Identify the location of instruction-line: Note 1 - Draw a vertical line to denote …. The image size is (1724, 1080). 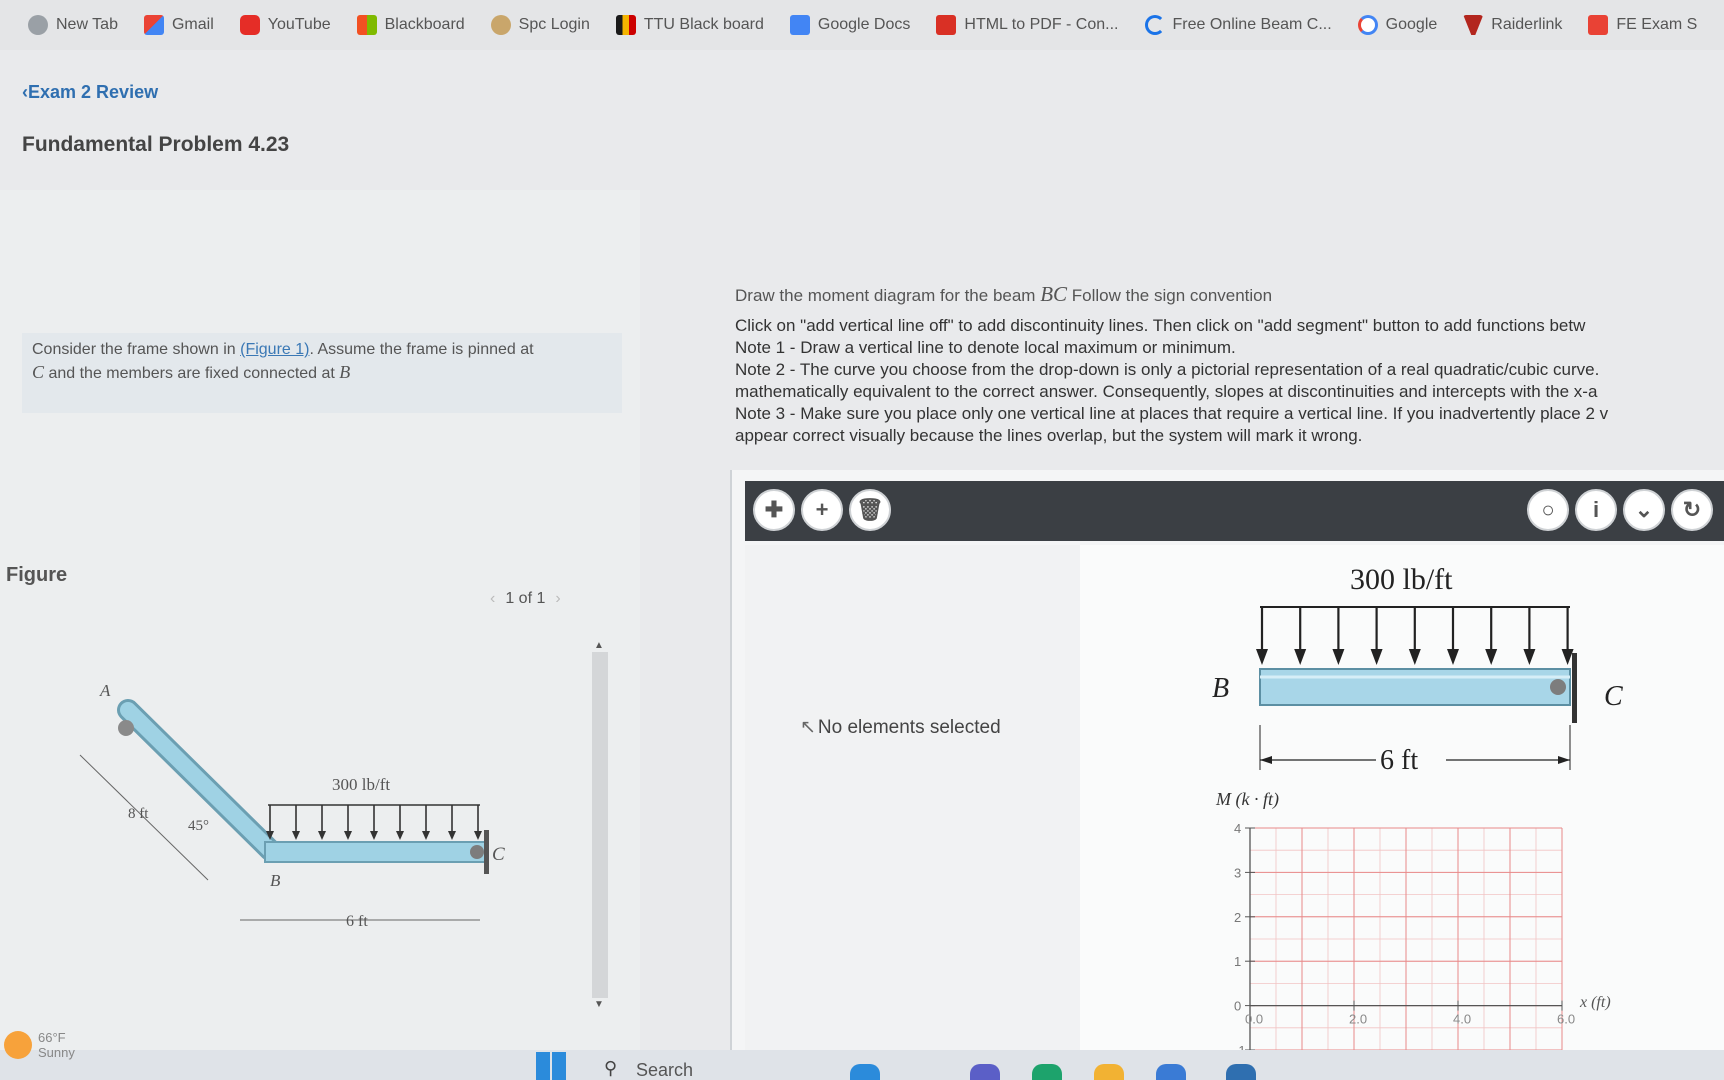
(985, 347).